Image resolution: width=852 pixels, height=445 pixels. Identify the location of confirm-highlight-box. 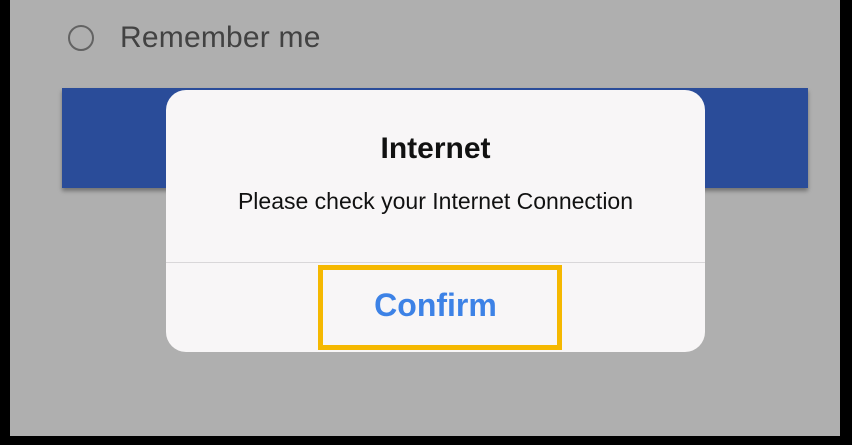
(440, 307).